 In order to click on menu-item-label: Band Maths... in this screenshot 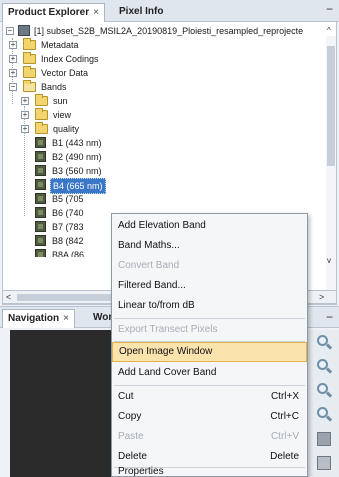, I will do `click(149, 245)`.